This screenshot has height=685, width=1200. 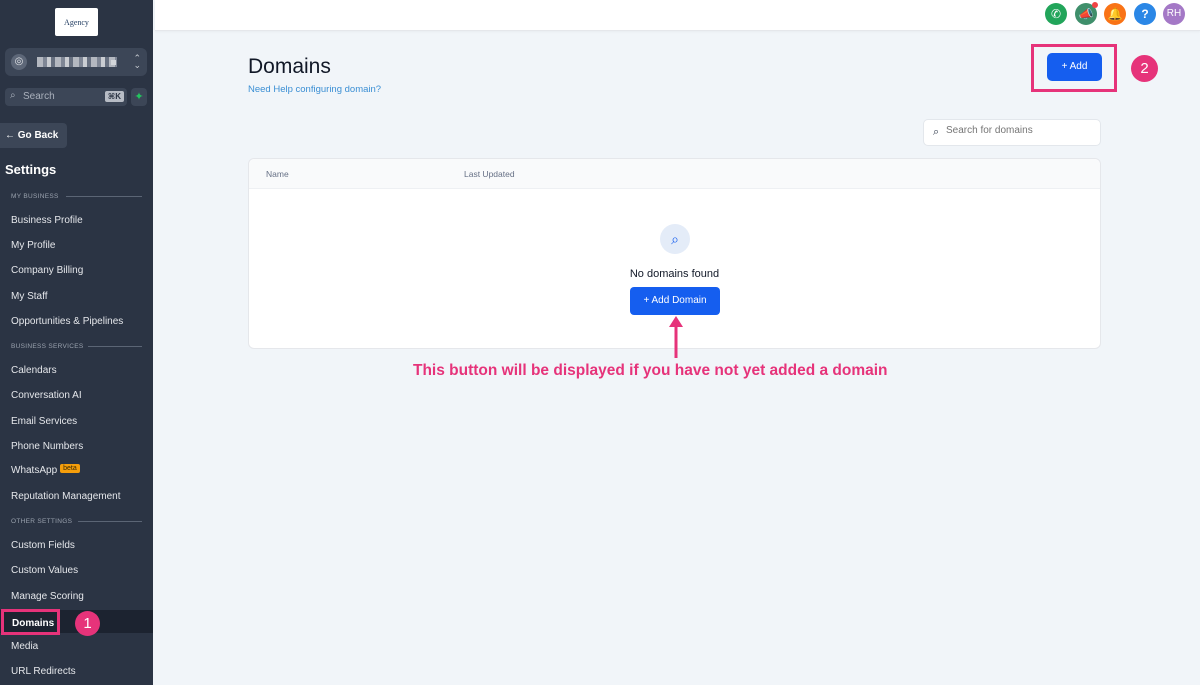 I want to click on table-header: Name Last Updated, so click(x=674, y=174).